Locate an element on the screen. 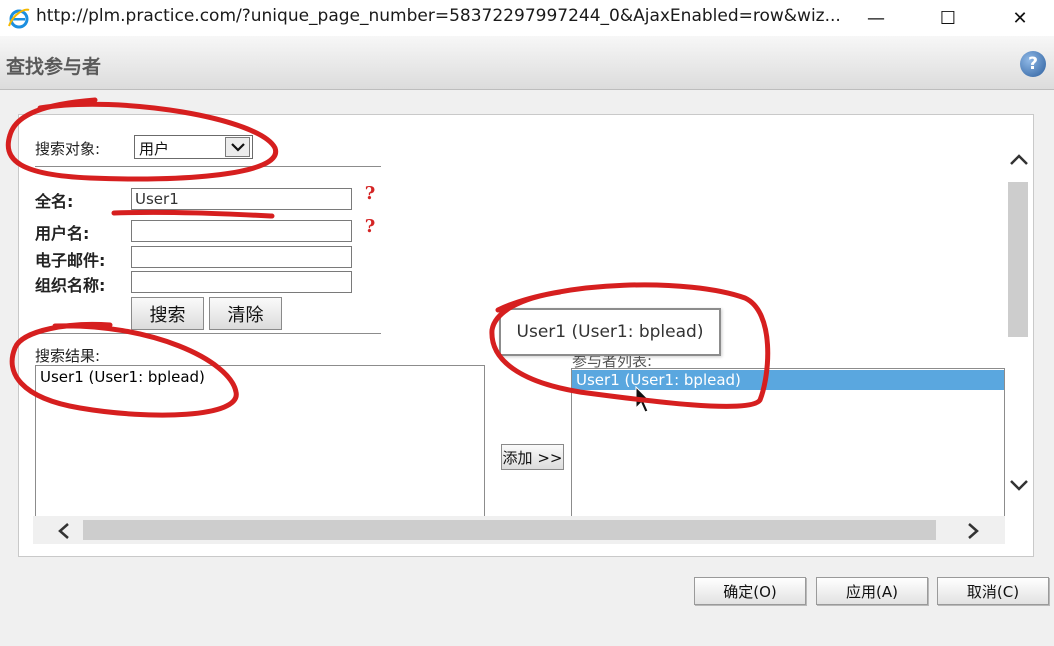  horizontal-scrollbar is located at coordinates (519, 530).